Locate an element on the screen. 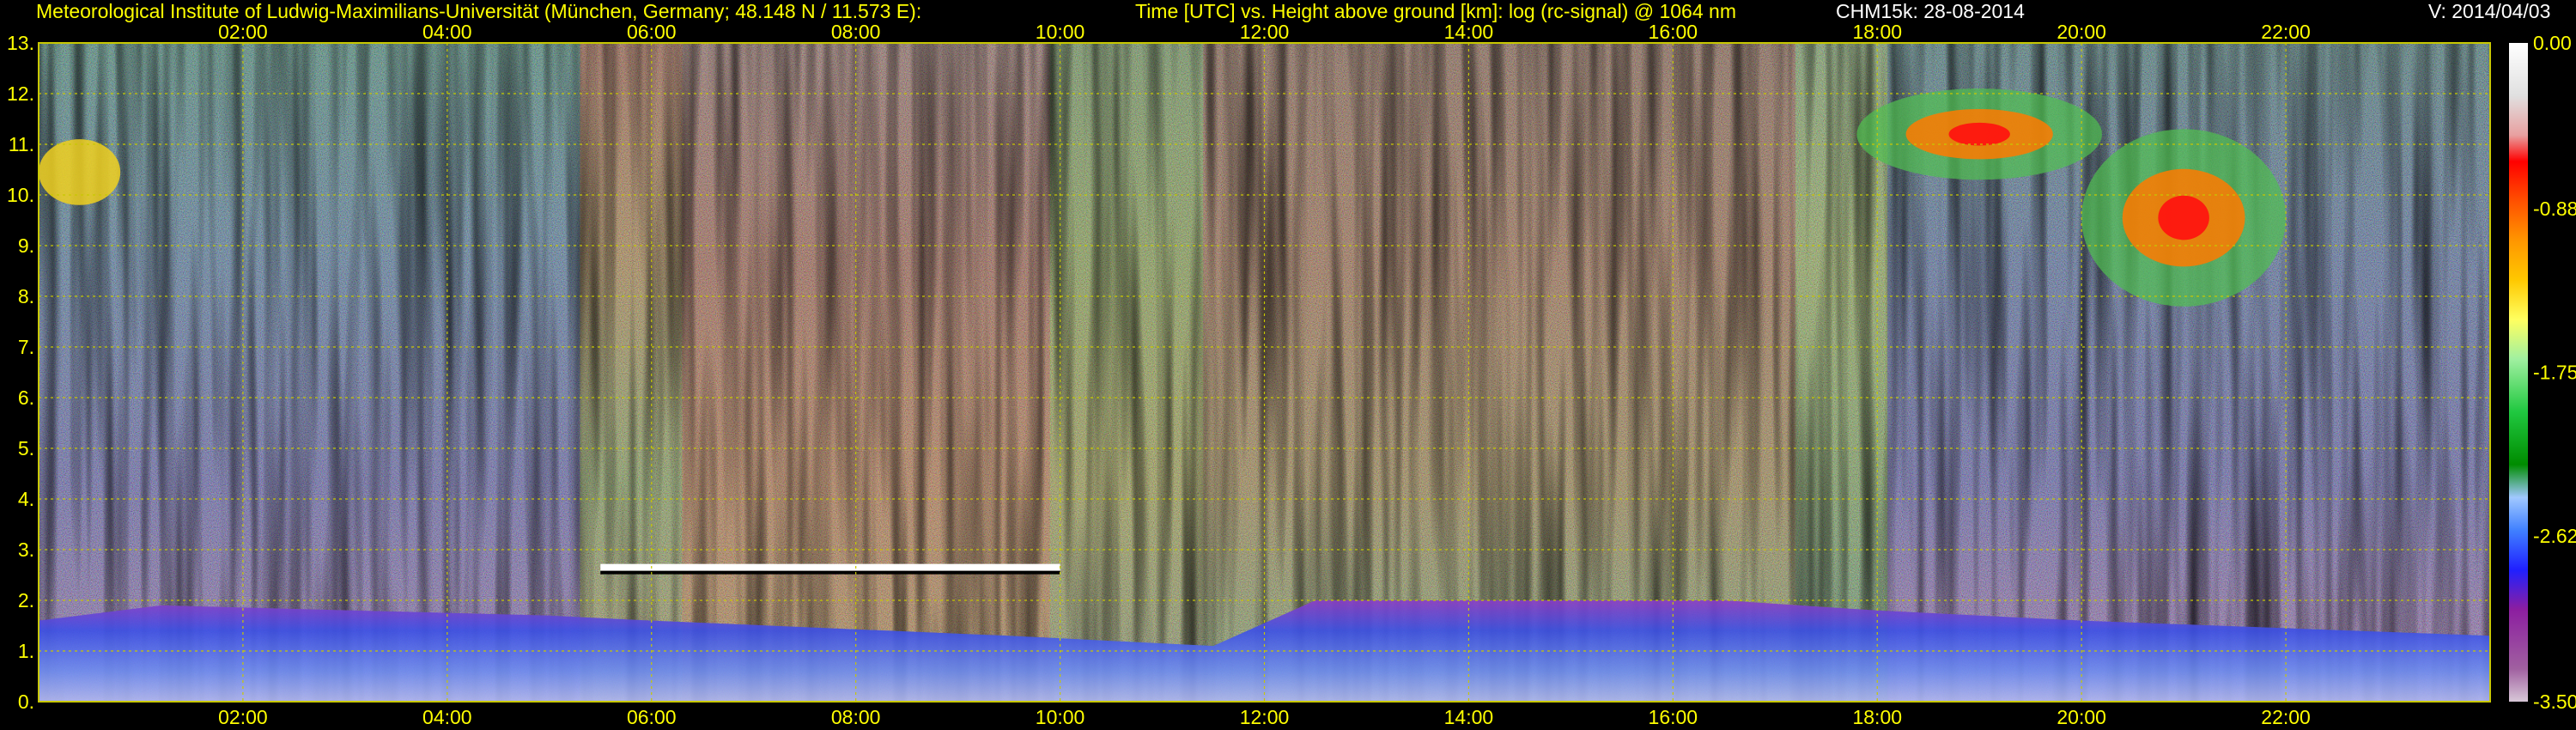 This screenshot has width=2576, height=730. colorbar-tick-label: -3.50 is located at coordinates (2554, 701).